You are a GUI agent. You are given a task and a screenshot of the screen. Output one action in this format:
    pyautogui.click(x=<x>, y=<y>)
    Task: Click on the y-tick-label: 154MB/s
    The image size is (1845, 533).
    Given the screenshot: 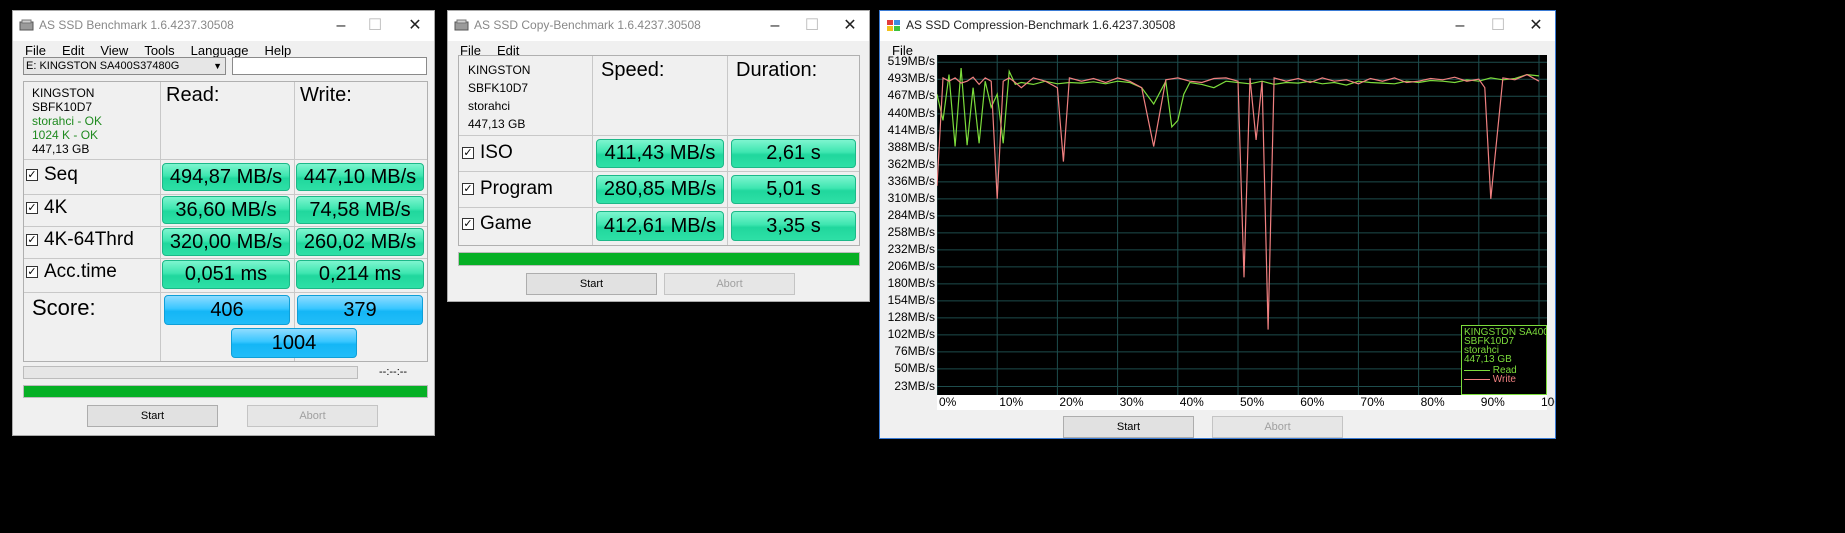 What is the action you would take?
    pyautogui.click(x=911, y=299)
    